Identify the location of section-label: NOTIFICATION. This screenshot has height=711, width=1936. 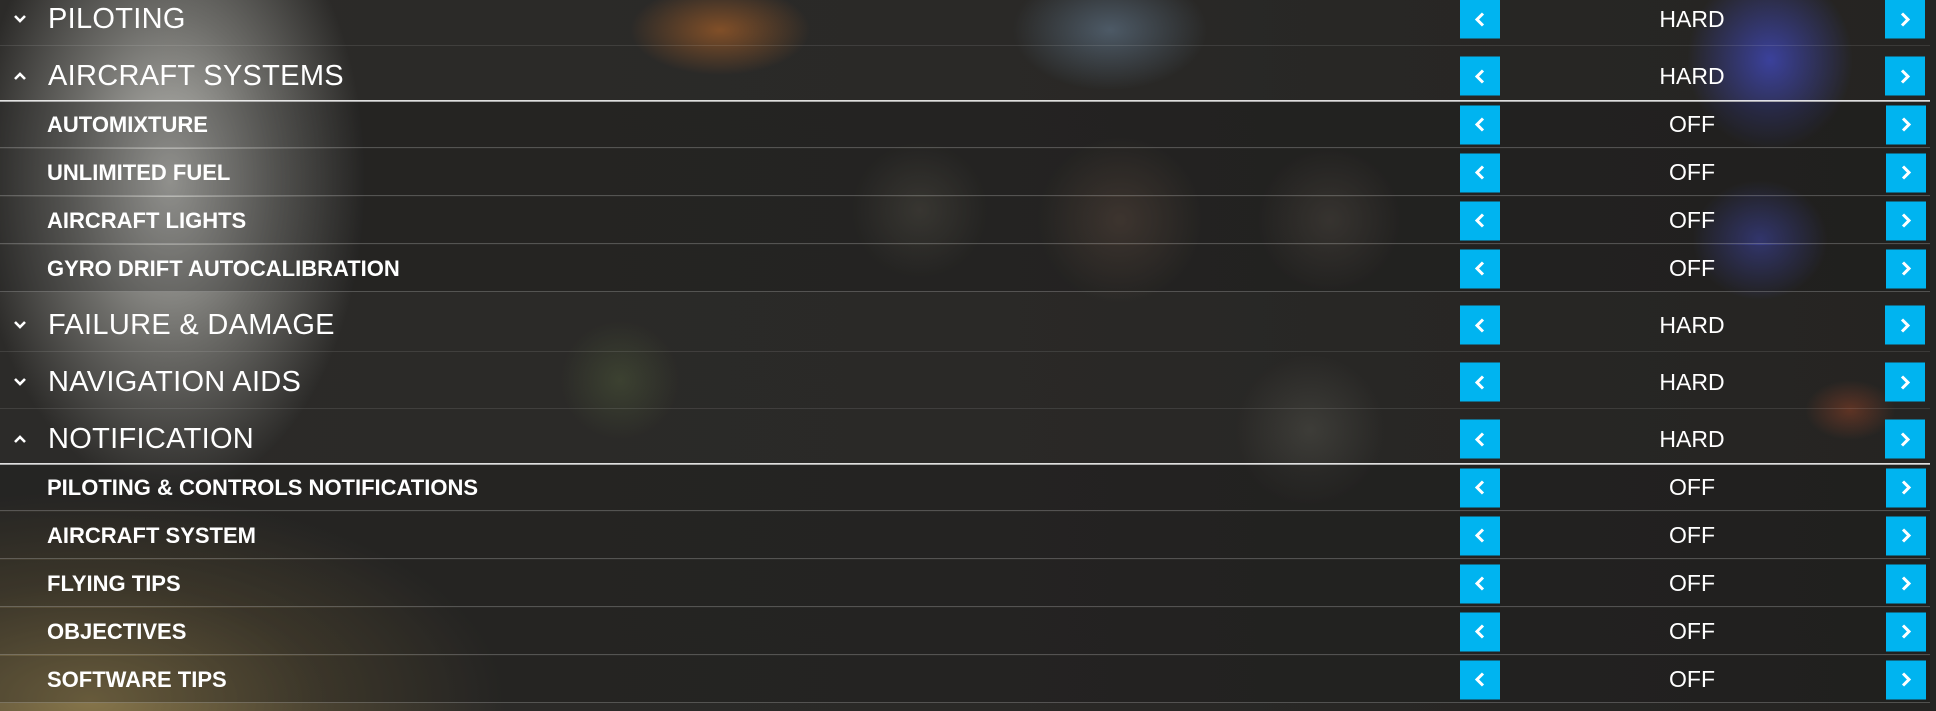
(151, 438).